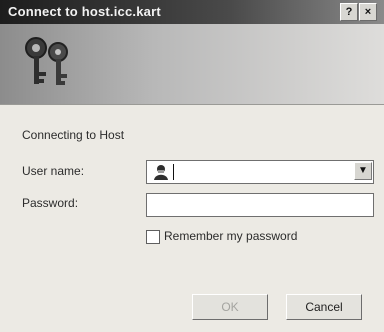 Image resolution: width=384 pixels, height=332 pixels. I want to click on close-button: ×, so click(368, 12).